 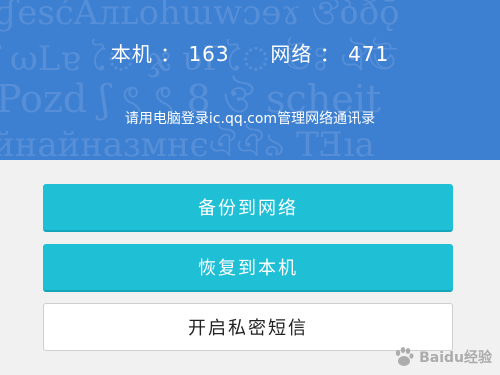 I want to click on restore-to-local-button: 恢复到本机, so click(x=248, y=268).